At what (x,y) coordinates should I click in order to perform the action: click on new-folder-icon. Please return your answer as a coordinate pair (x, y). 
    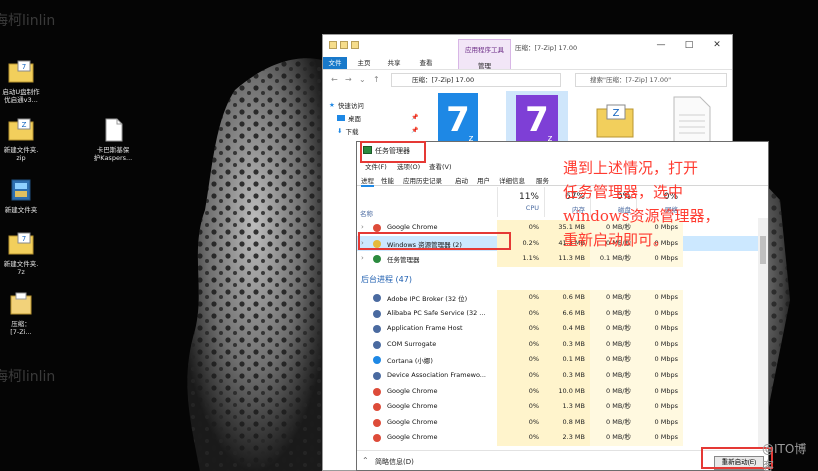
    Looking at the image, I should click on (355, 45).